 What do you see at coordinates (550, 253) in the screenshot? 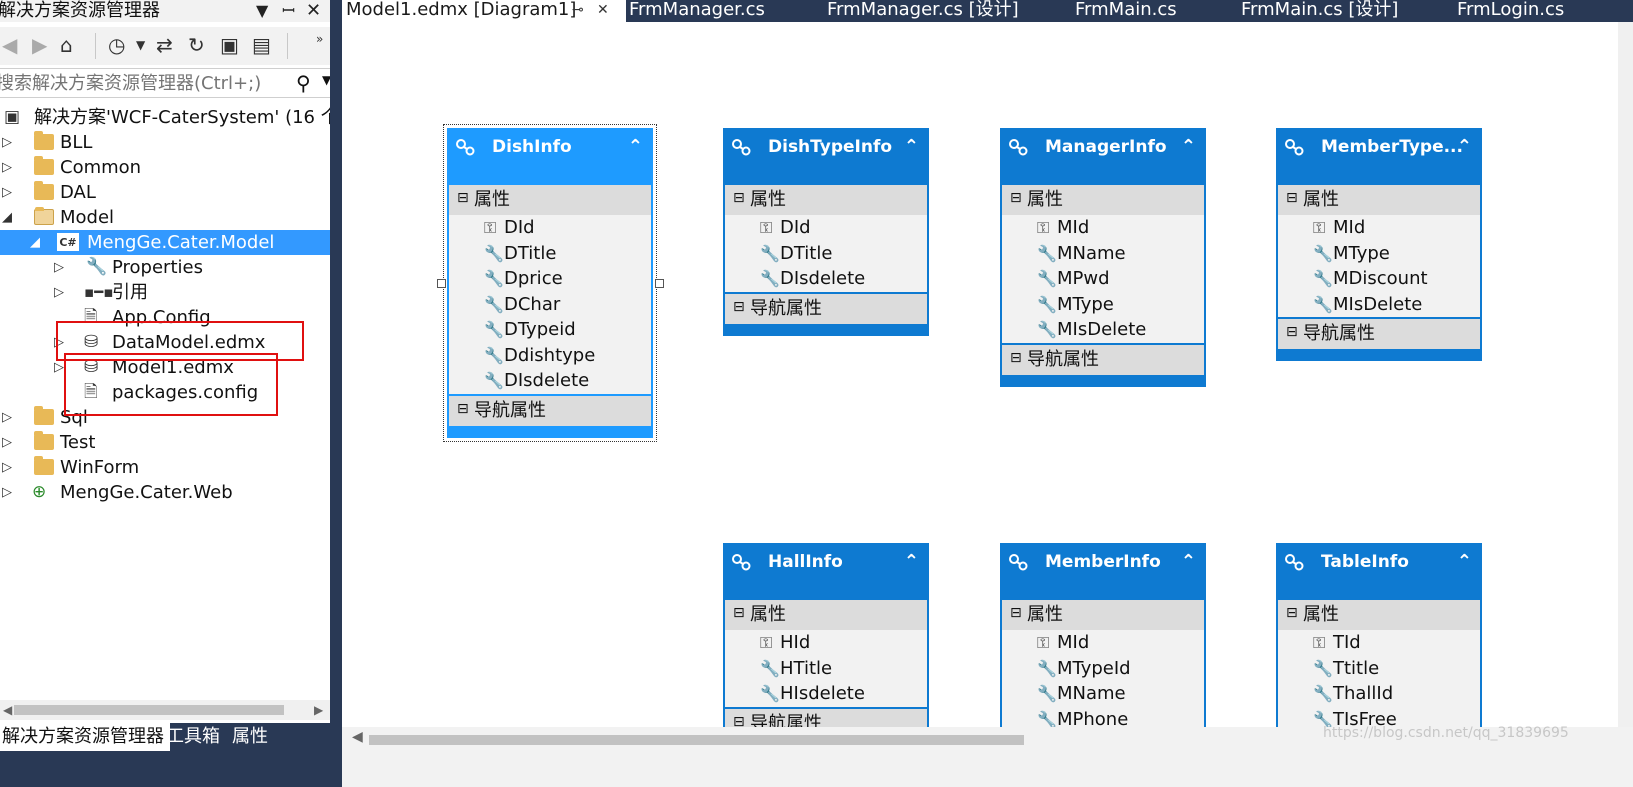
I see `entity-property: 🔧 DTitle` at bounding box center [550, 253].